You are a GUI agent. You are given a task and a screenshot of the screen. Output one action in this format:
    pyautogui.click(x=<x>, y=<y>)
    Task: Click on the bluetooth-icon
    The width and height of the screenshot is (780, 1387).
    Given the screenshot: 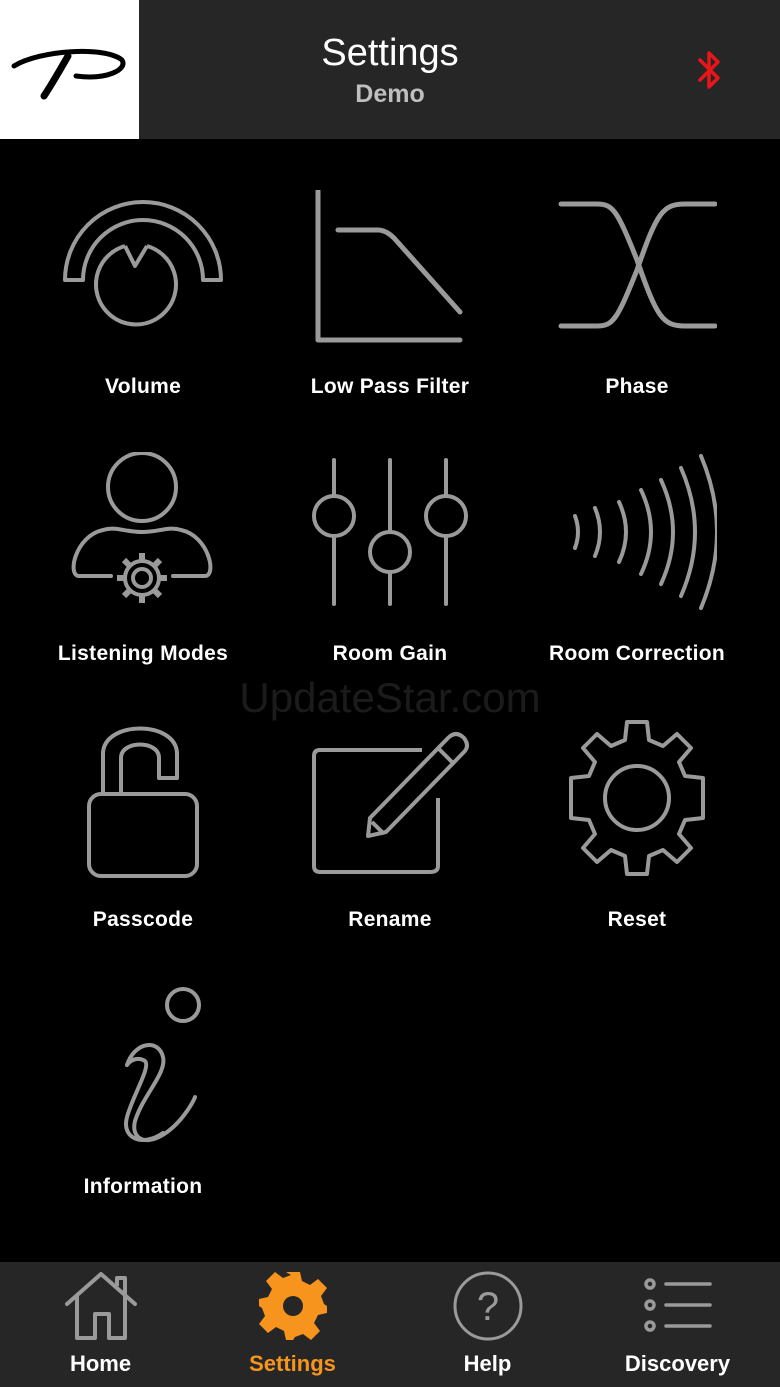 What is the action you would take?
    pyautogui.click(x=710, y=70)
    